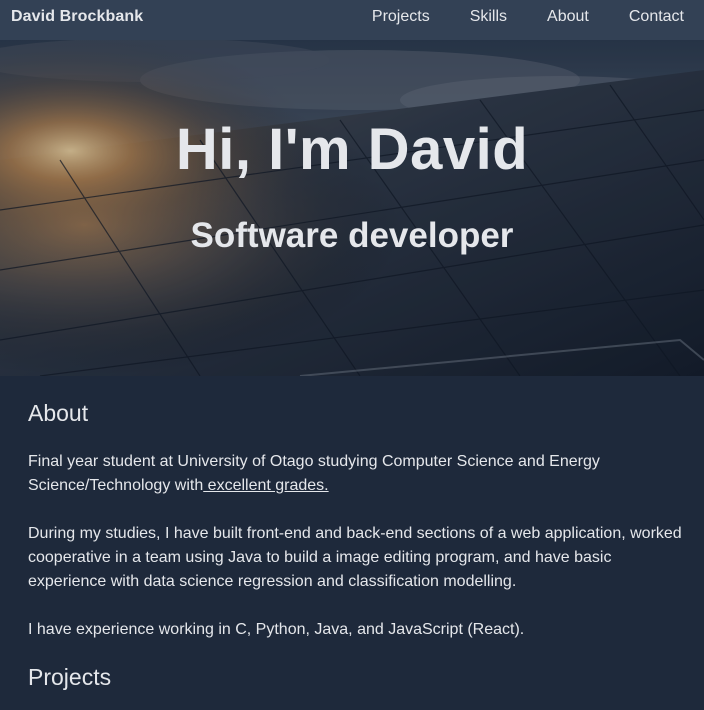  I want to click on hero-subtitle: Software developer, so click(352, 235).